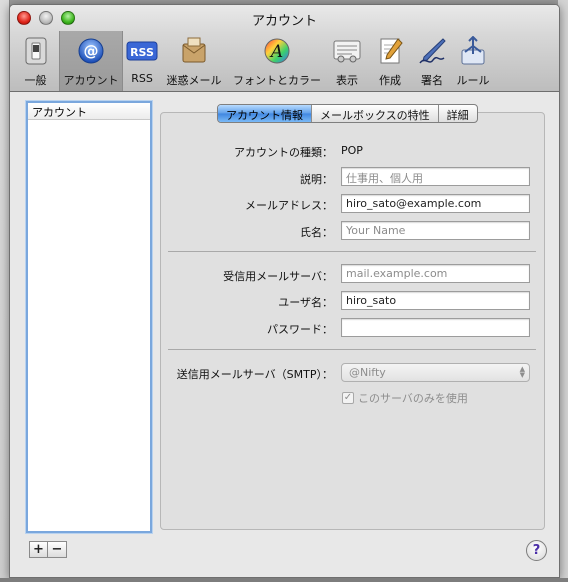 This screenshot has height=582, width=568. What do you see at coordinates (435, 372) in the screenshot?
I see `smtp-server-popup: @Nifty ▲ ▼` at bounding box center [435, 372].